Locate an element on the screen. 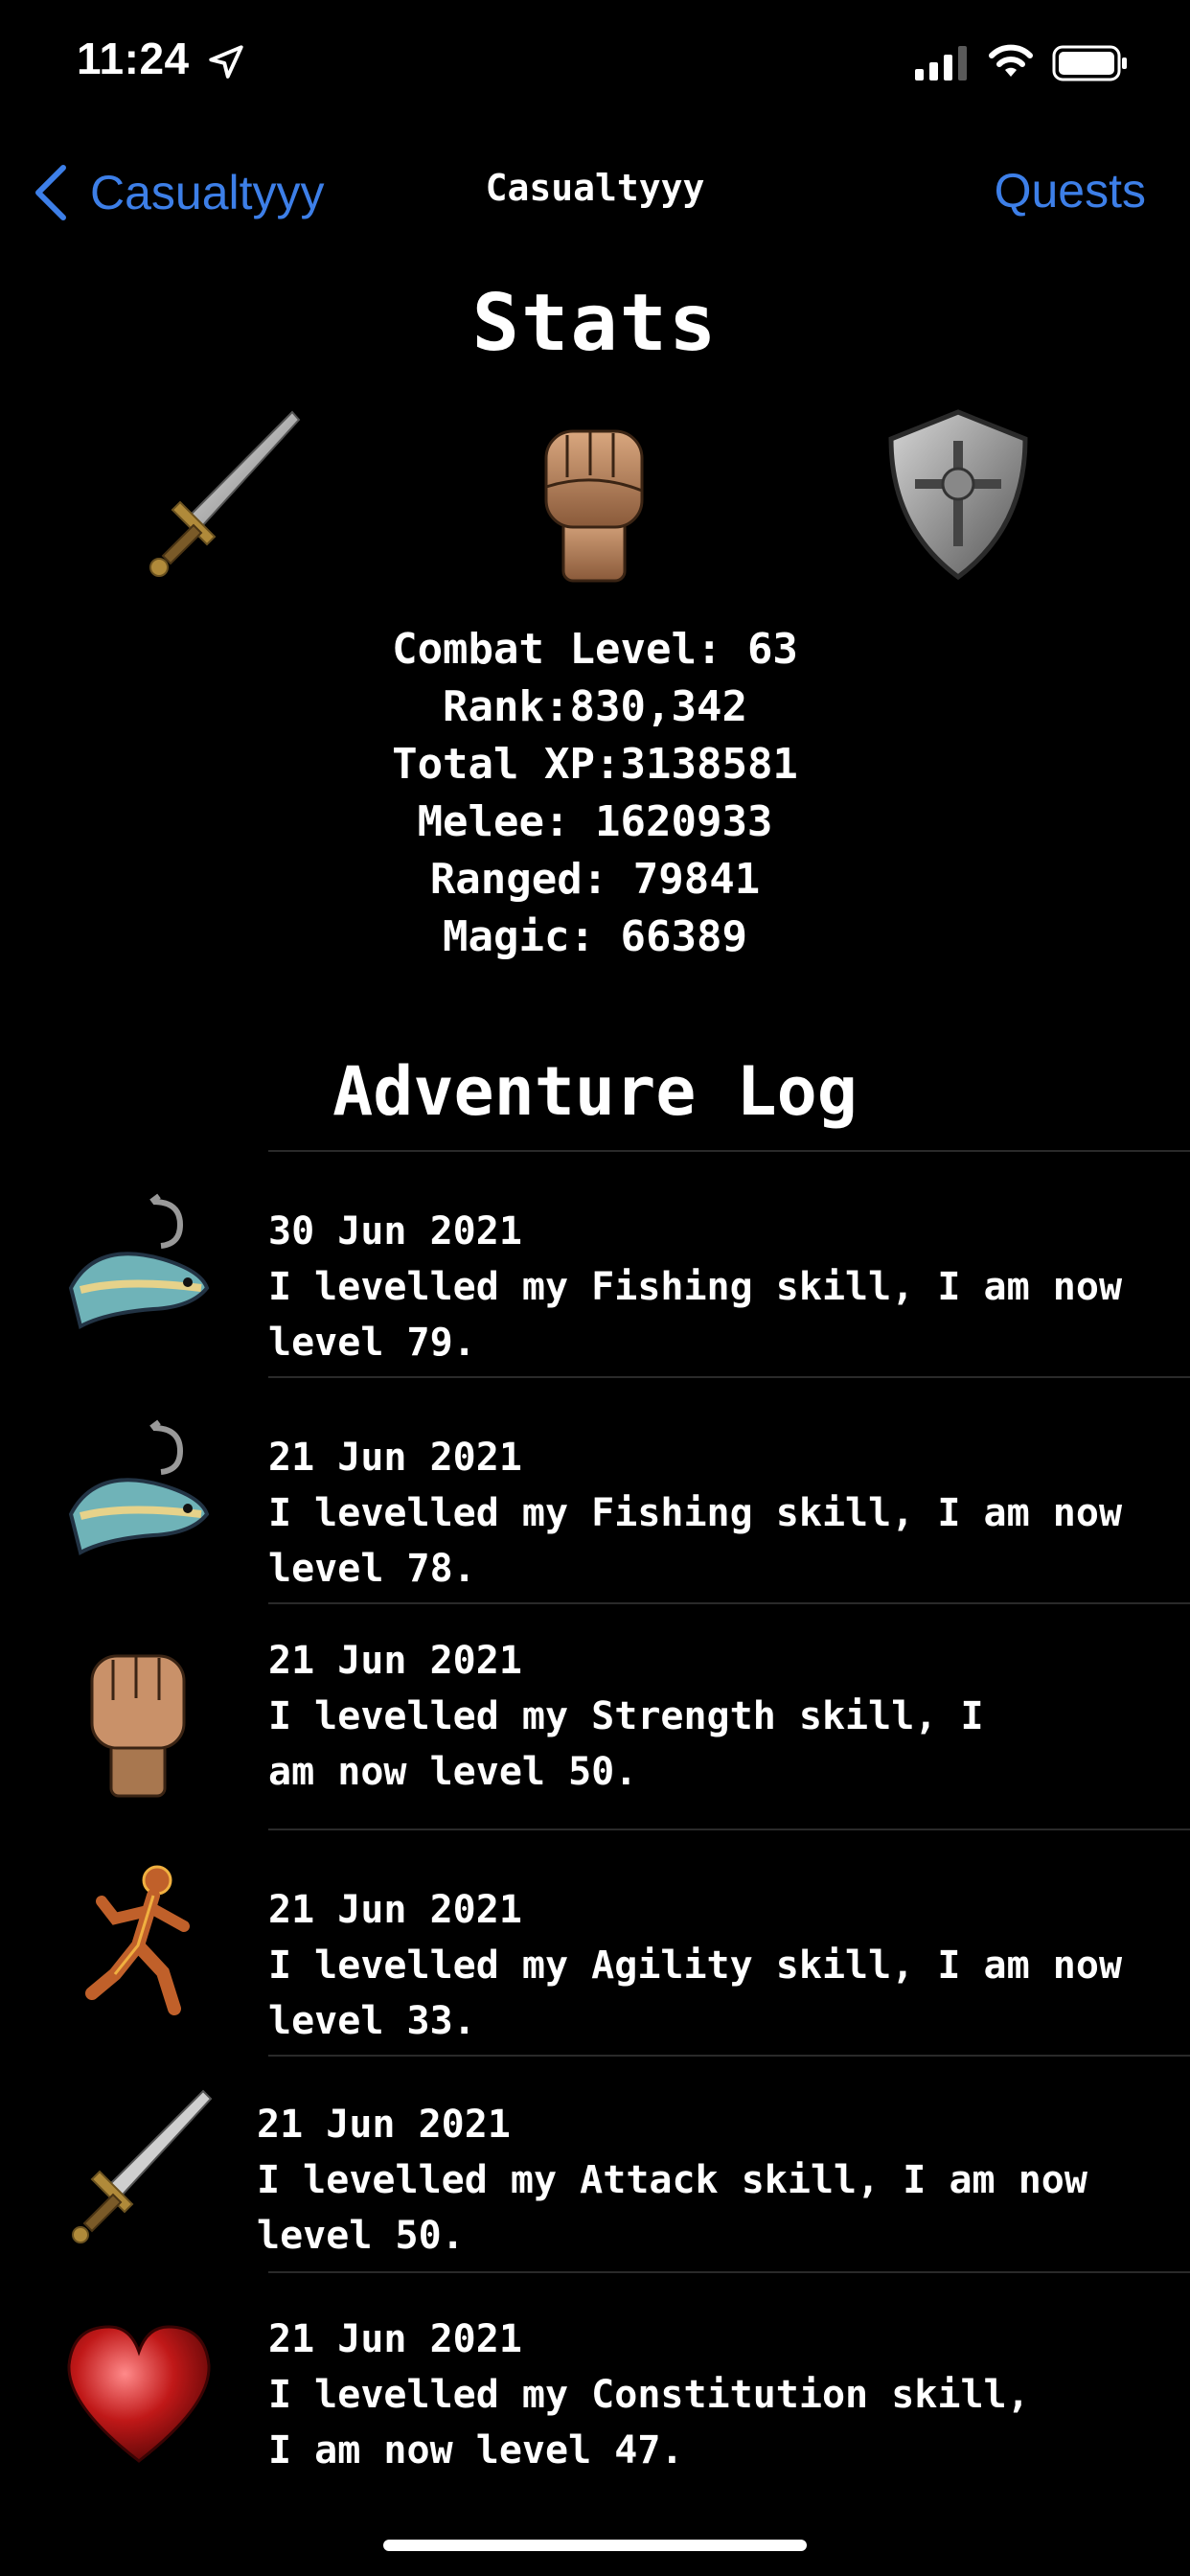 The image size is (1190, 2576). wifi-icon is located at coordinates (1011, 60).